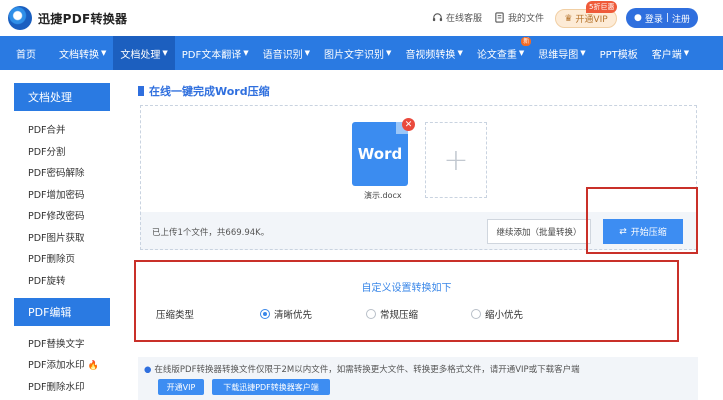 Image resolution: width=723 pixels, height=400 pixels. What do you see at coordinates (539, 231) in the screenshot?
I see `continue-add-button: 继续添加（批量转换）` at bounding box center [539, 231].